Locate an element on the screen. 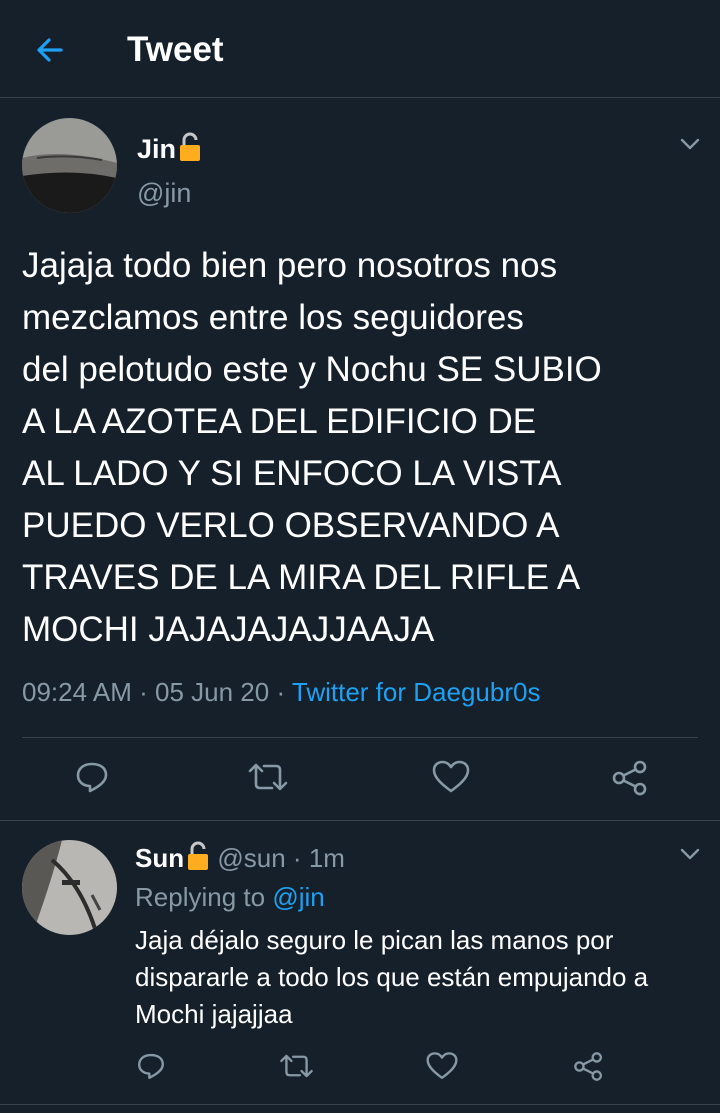 Image resolution: width=720 pixels, height=1113 pixels. reply-author-line: Sun @sun · 1m is located at coordinates (240, 859).